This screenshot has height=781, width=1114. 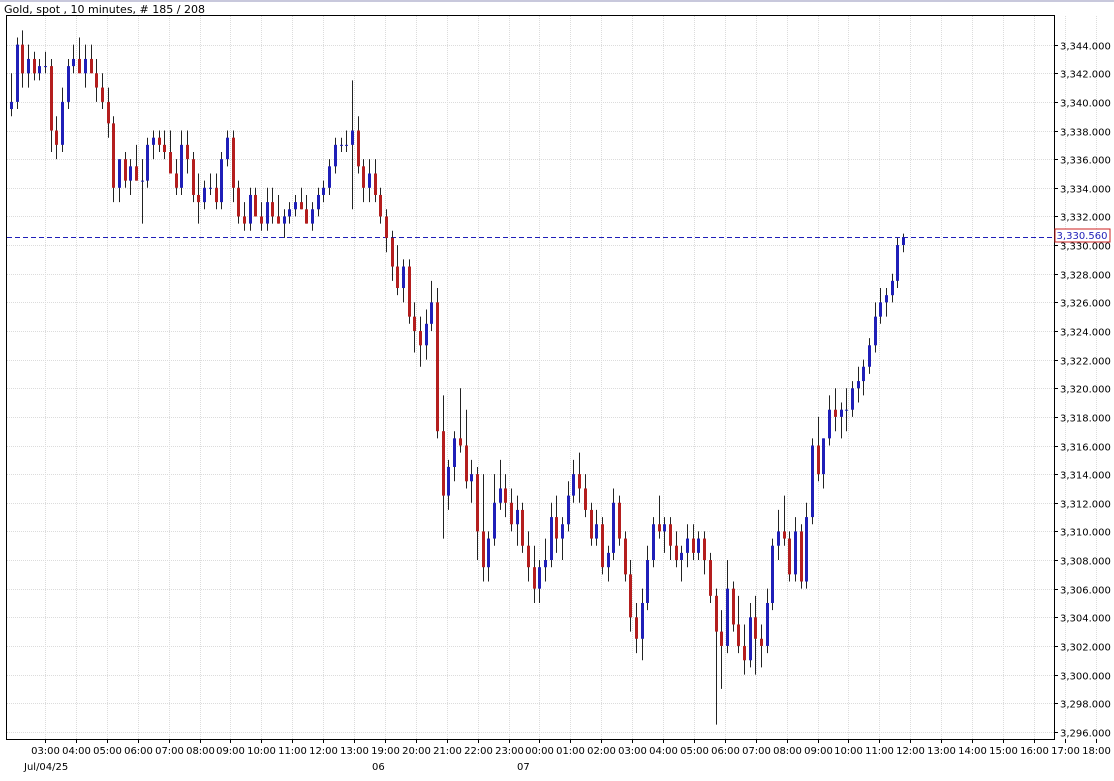 I want to click on x-tick-label: 22:00, so click(x=478, y=751).